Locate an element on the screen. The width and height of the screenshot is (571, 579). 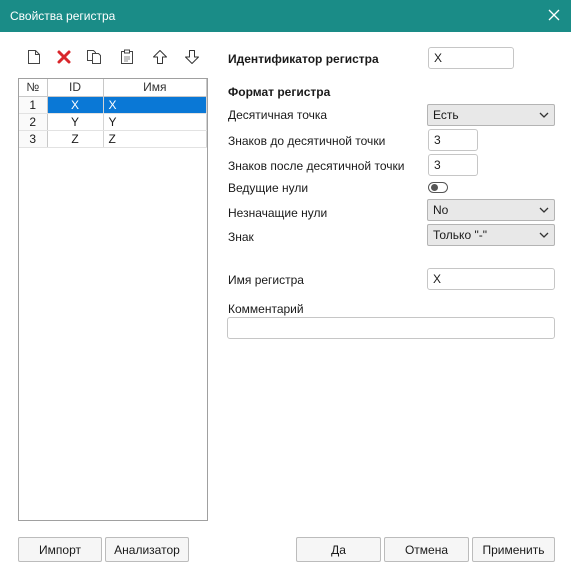
new-register-button is located at coordinates (34, 57).